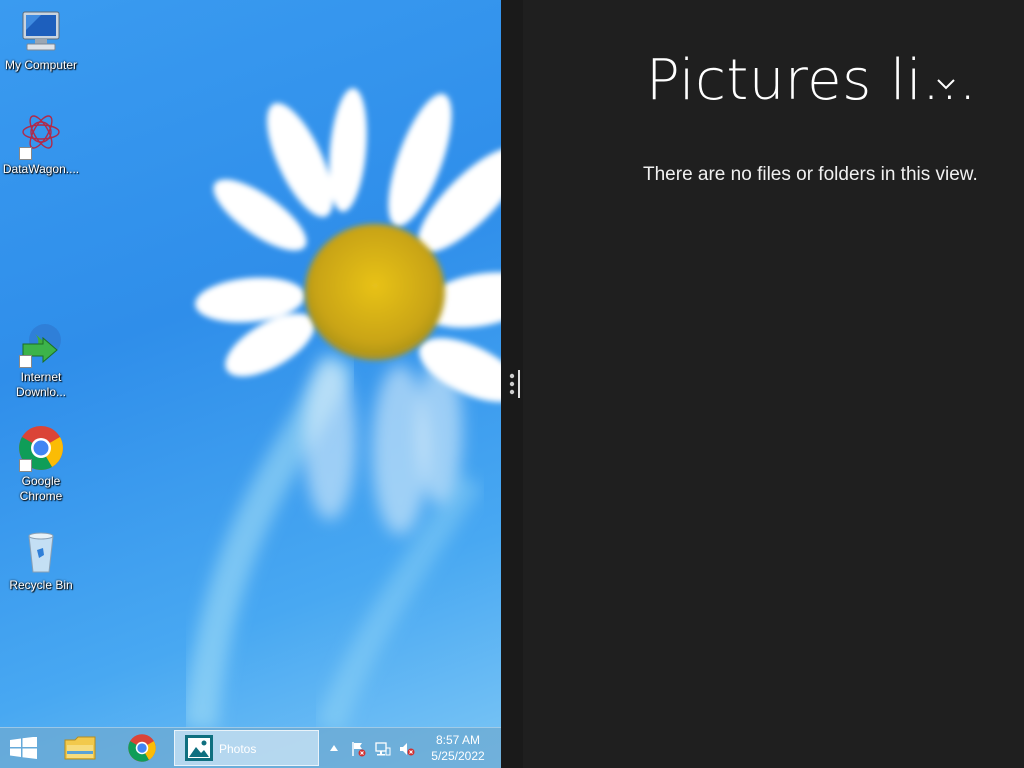  I want to click on desktop-icon-google-chrome: Google Chrome, so click(41, 464).